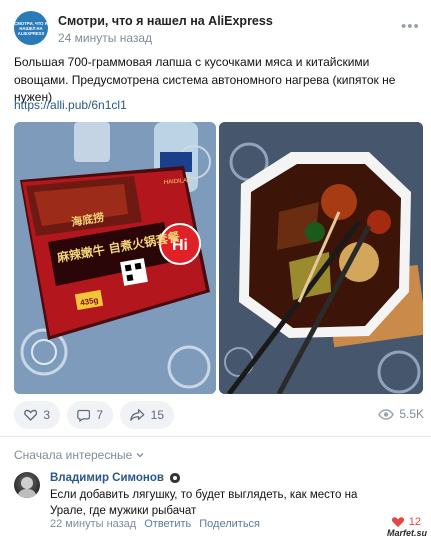 The image size is (431, 539). Describe the element at coordinates (107, 478) in the screenshot. I see `commenter-name-text: Владимир Симонов` at that location.